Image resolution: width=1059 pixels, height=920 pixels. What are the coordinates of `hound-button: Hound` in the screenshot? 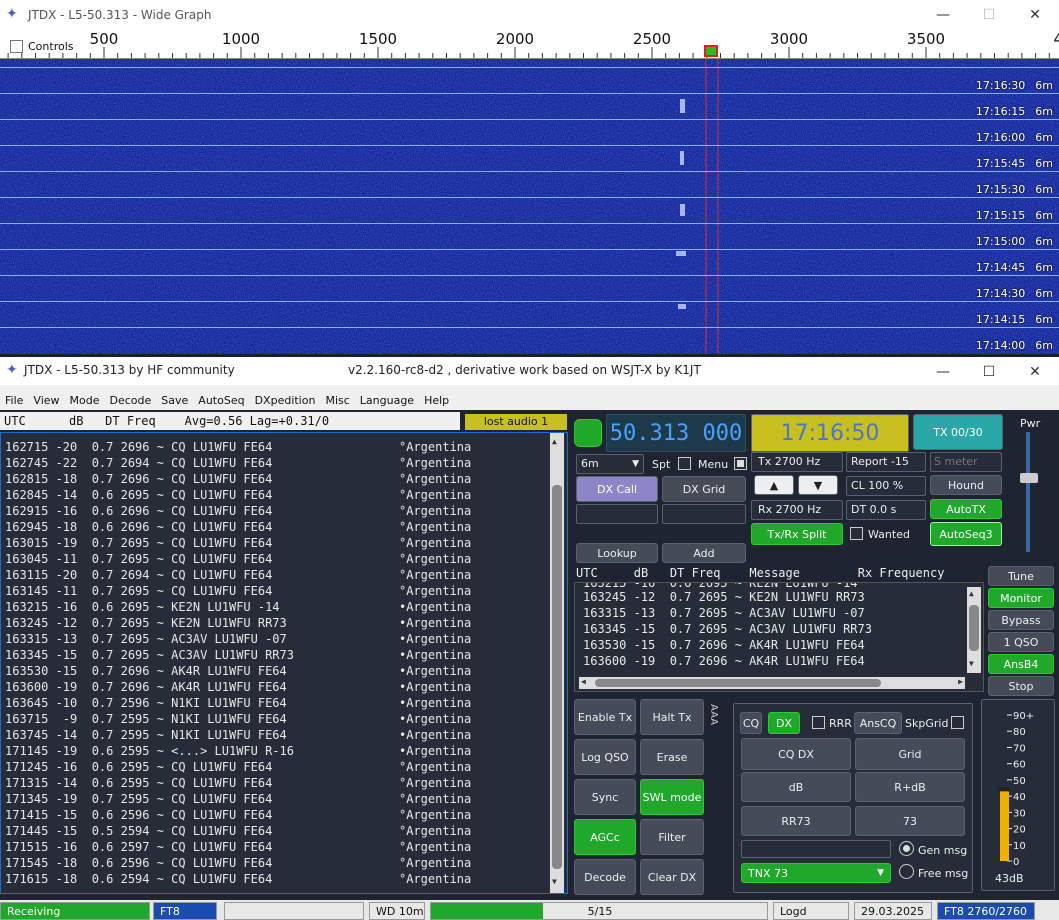 It's located at (966, 485).